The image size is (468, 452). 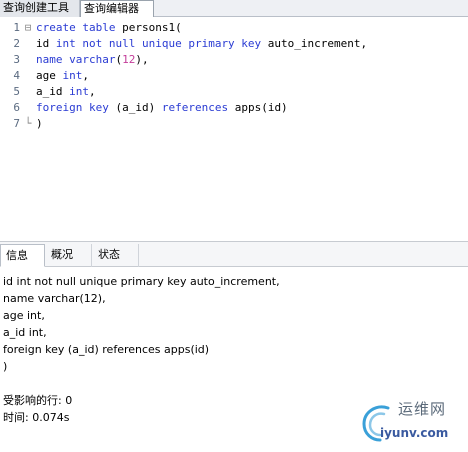 I want to click on message-line: 受影响的行: 0, so click(x=38, y=400).